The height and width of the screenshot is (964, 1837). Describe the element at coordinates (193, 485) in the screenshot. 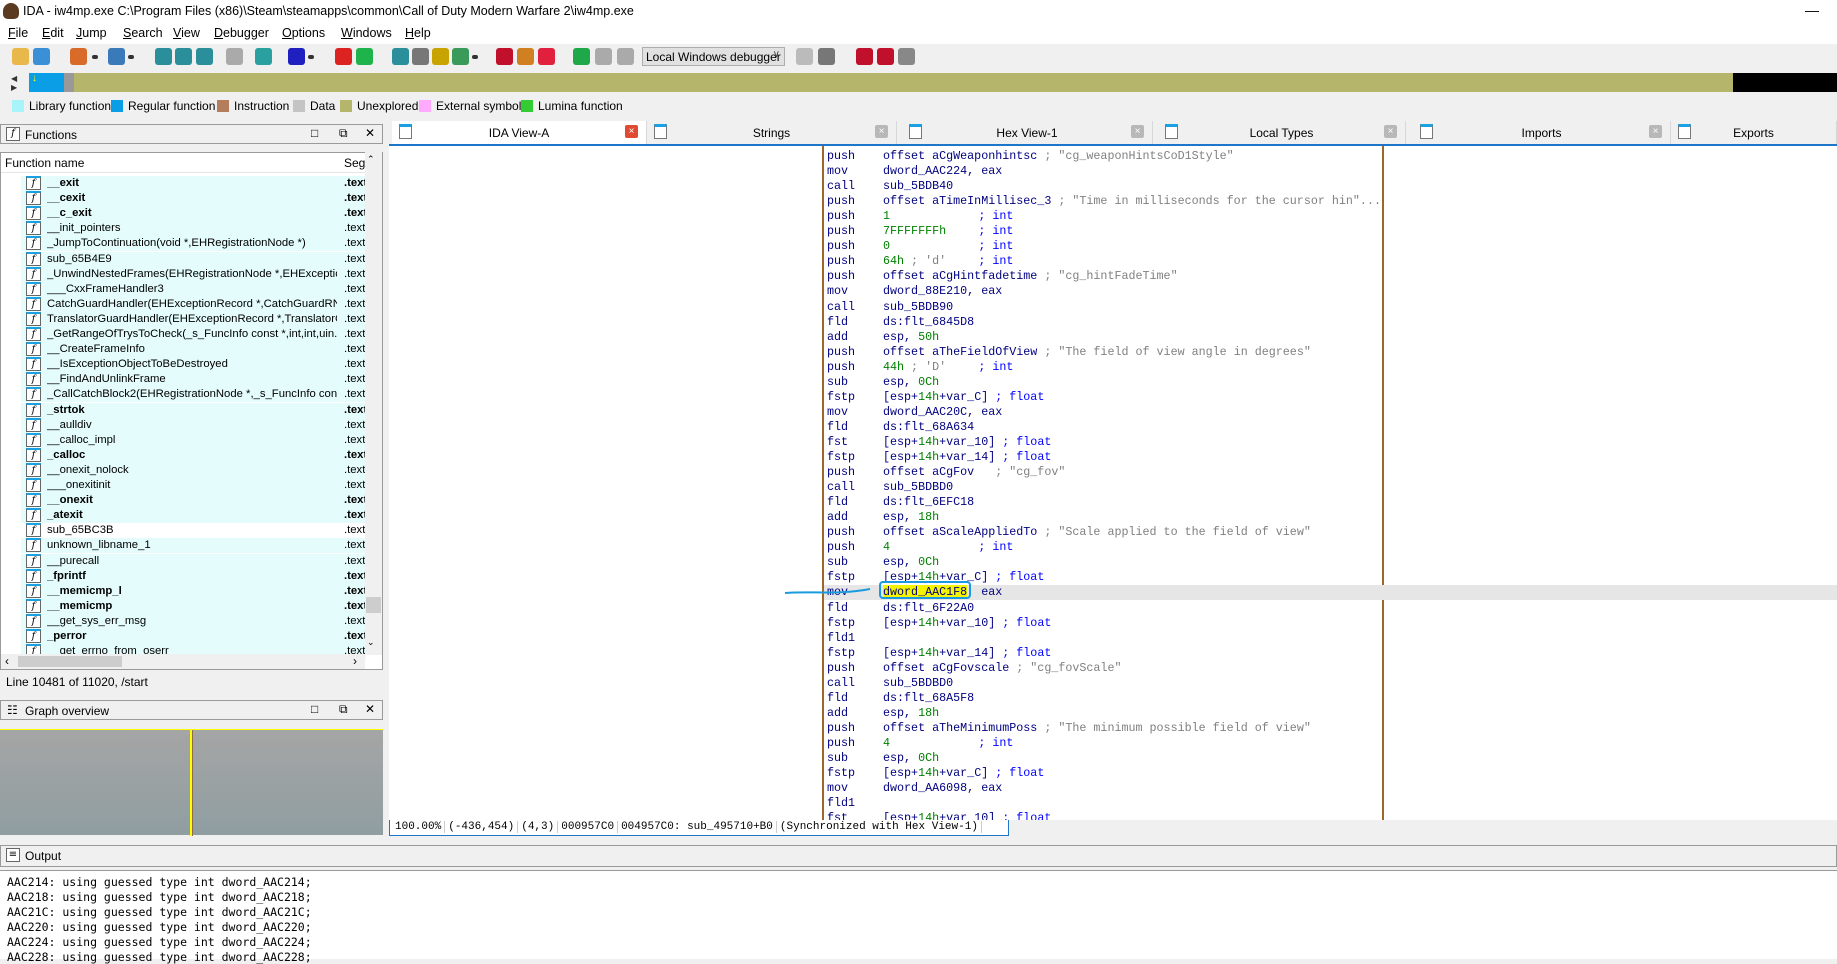

I see `function-row: f ___onexitinit .text` at that location.